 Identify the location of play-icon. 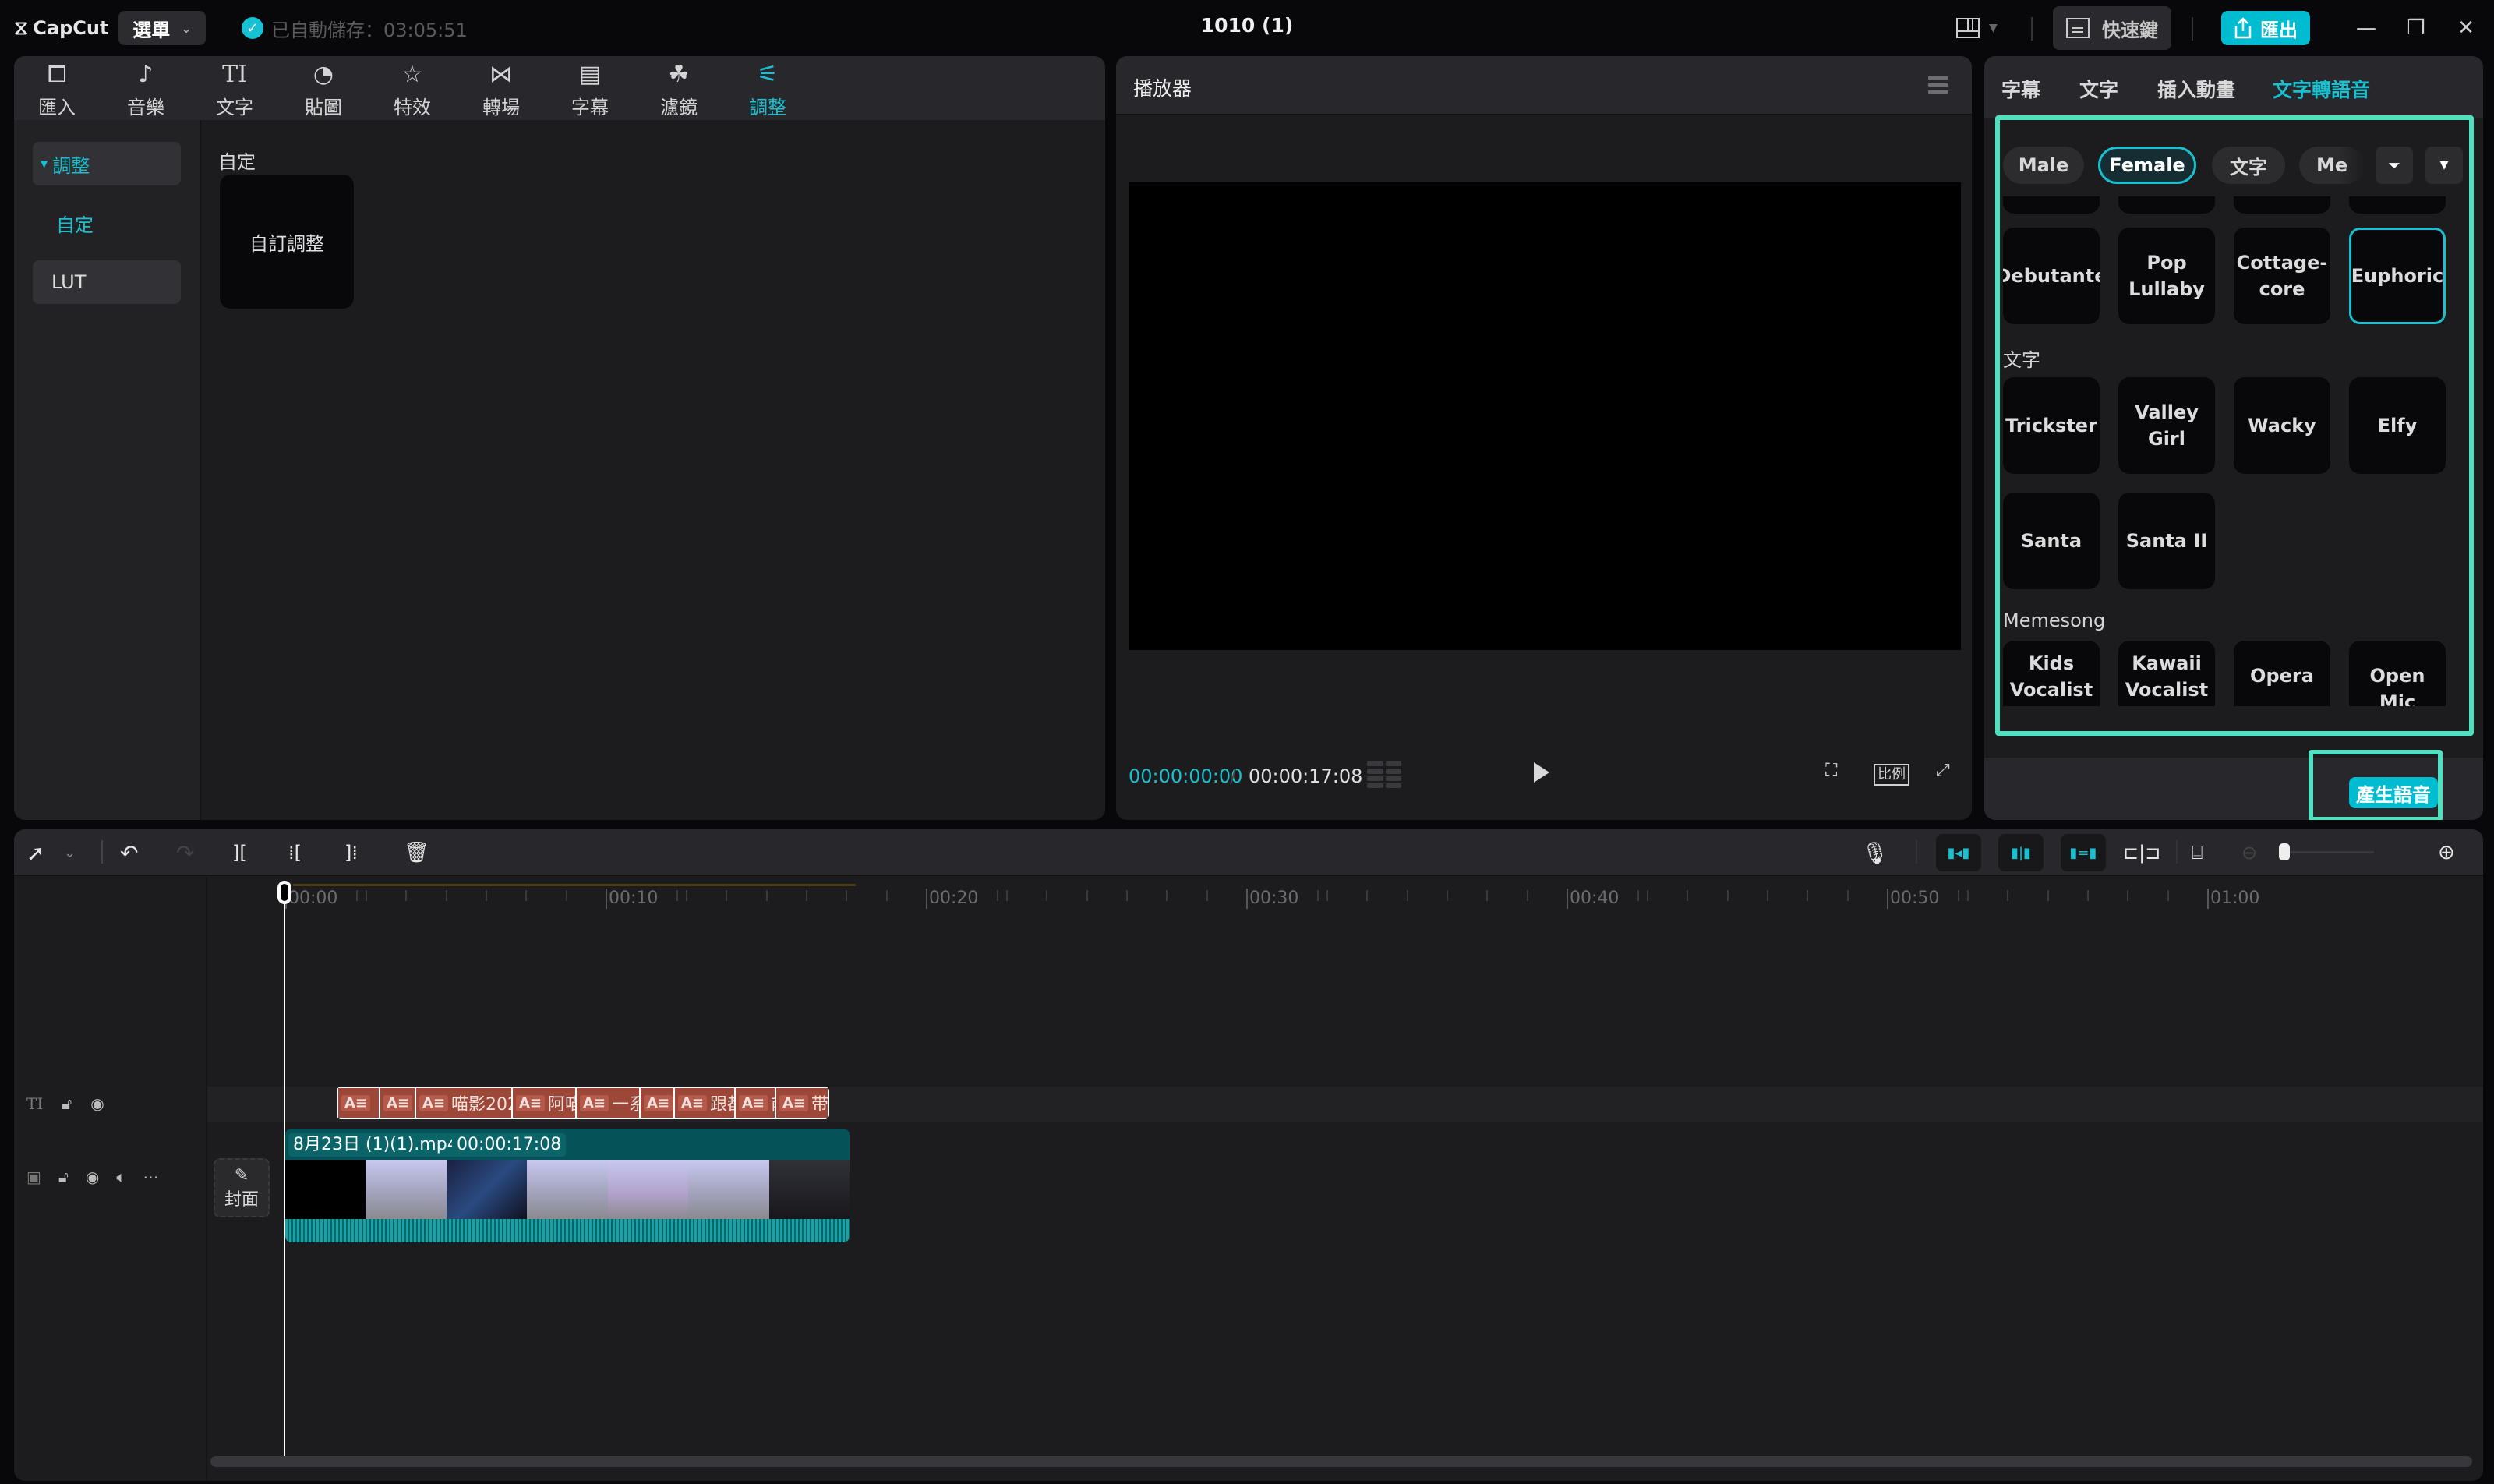
(1541, 772).